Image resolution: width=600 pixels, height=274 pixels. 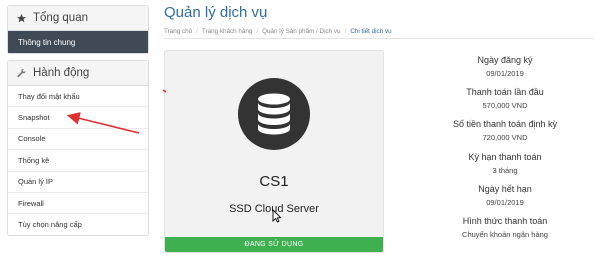 What do you see at coordinates (277, 216) in the screenshot?
I see `cursor-icon` at bounding box center [277, 216].